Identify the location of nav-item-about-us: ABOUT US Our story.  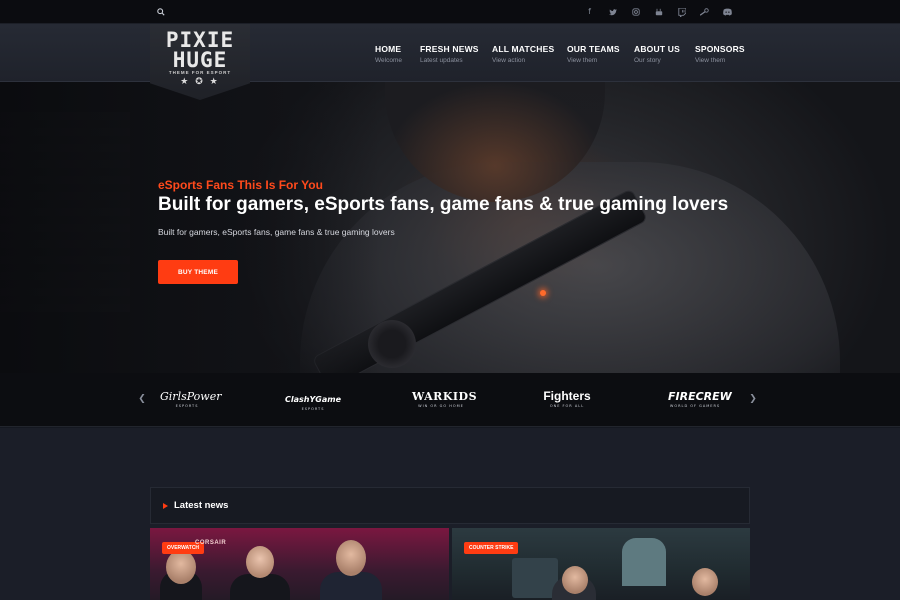
(664, 54).